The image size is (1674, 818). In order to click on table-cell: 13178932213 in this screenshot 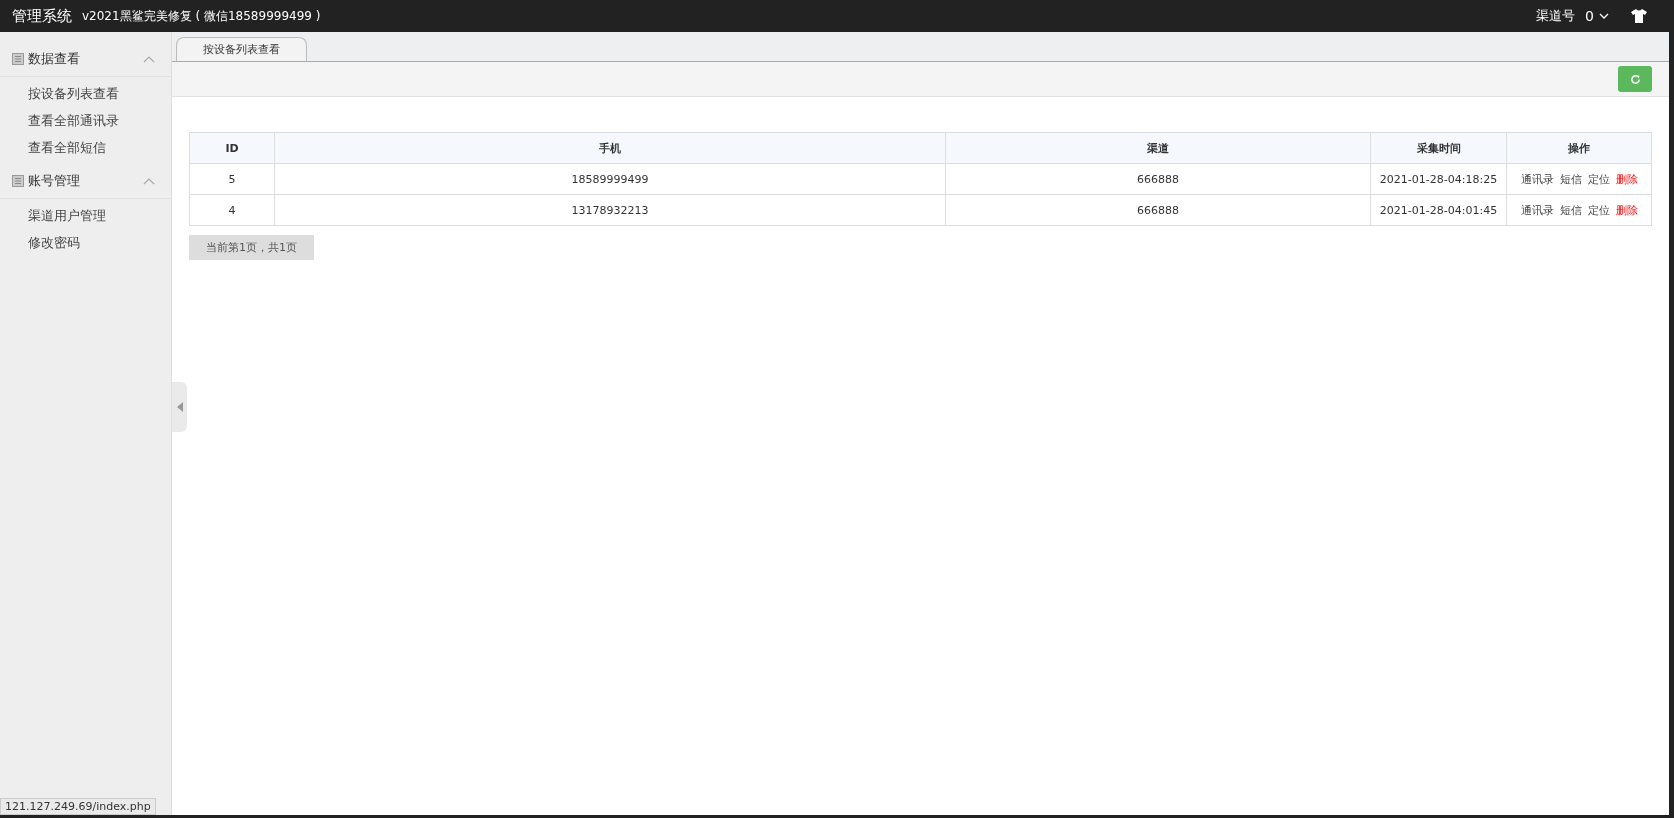, I will do `click(610, 210)`.